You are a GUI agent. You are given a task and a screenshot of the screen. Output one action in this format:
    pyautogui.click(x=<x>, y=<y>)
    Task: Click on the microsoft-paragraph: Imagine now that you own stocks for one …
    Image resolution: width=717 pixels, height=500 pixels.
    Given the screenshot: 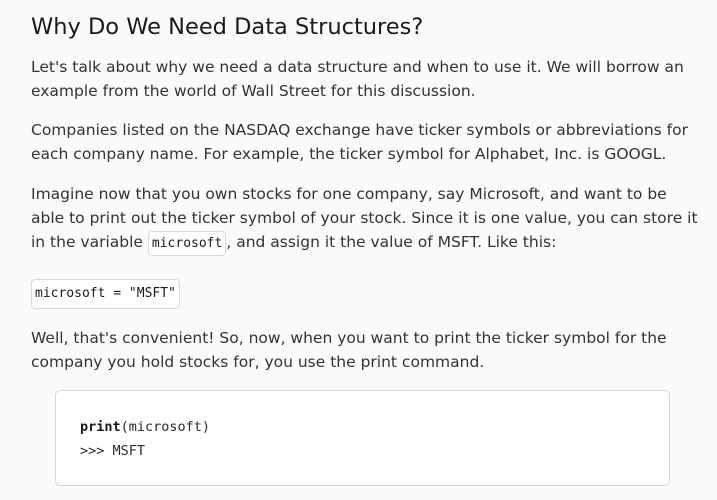 What is the action you would take?
    pyautogui.click(x=366, y=219)
    